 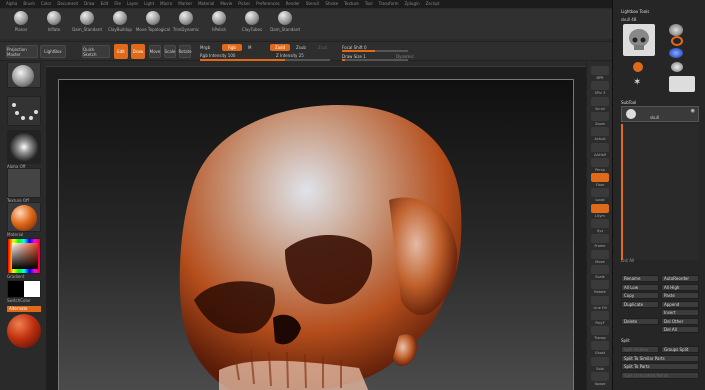 What do you see at coordinates (639, 40) in the screenshot?
I see `current-tool-thumbnail` at bounding box center [639, 40].